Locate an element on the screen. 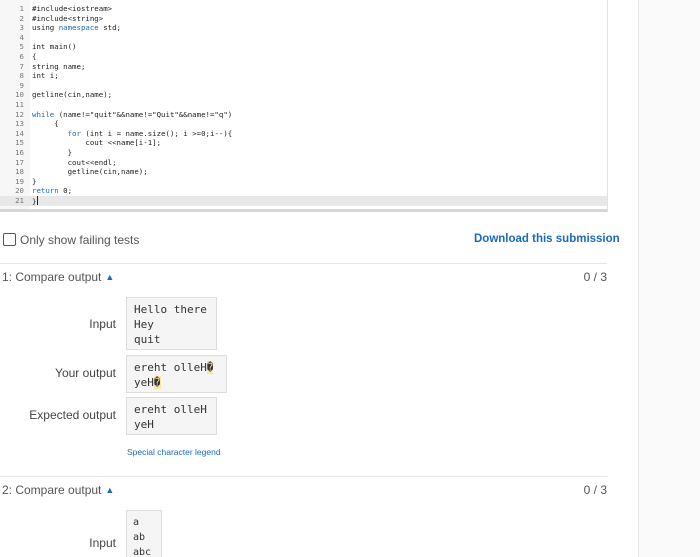 This screenshot has width=700, height=557. code-text: cout <<name[i-1]; is located at coordinates (96, 143).